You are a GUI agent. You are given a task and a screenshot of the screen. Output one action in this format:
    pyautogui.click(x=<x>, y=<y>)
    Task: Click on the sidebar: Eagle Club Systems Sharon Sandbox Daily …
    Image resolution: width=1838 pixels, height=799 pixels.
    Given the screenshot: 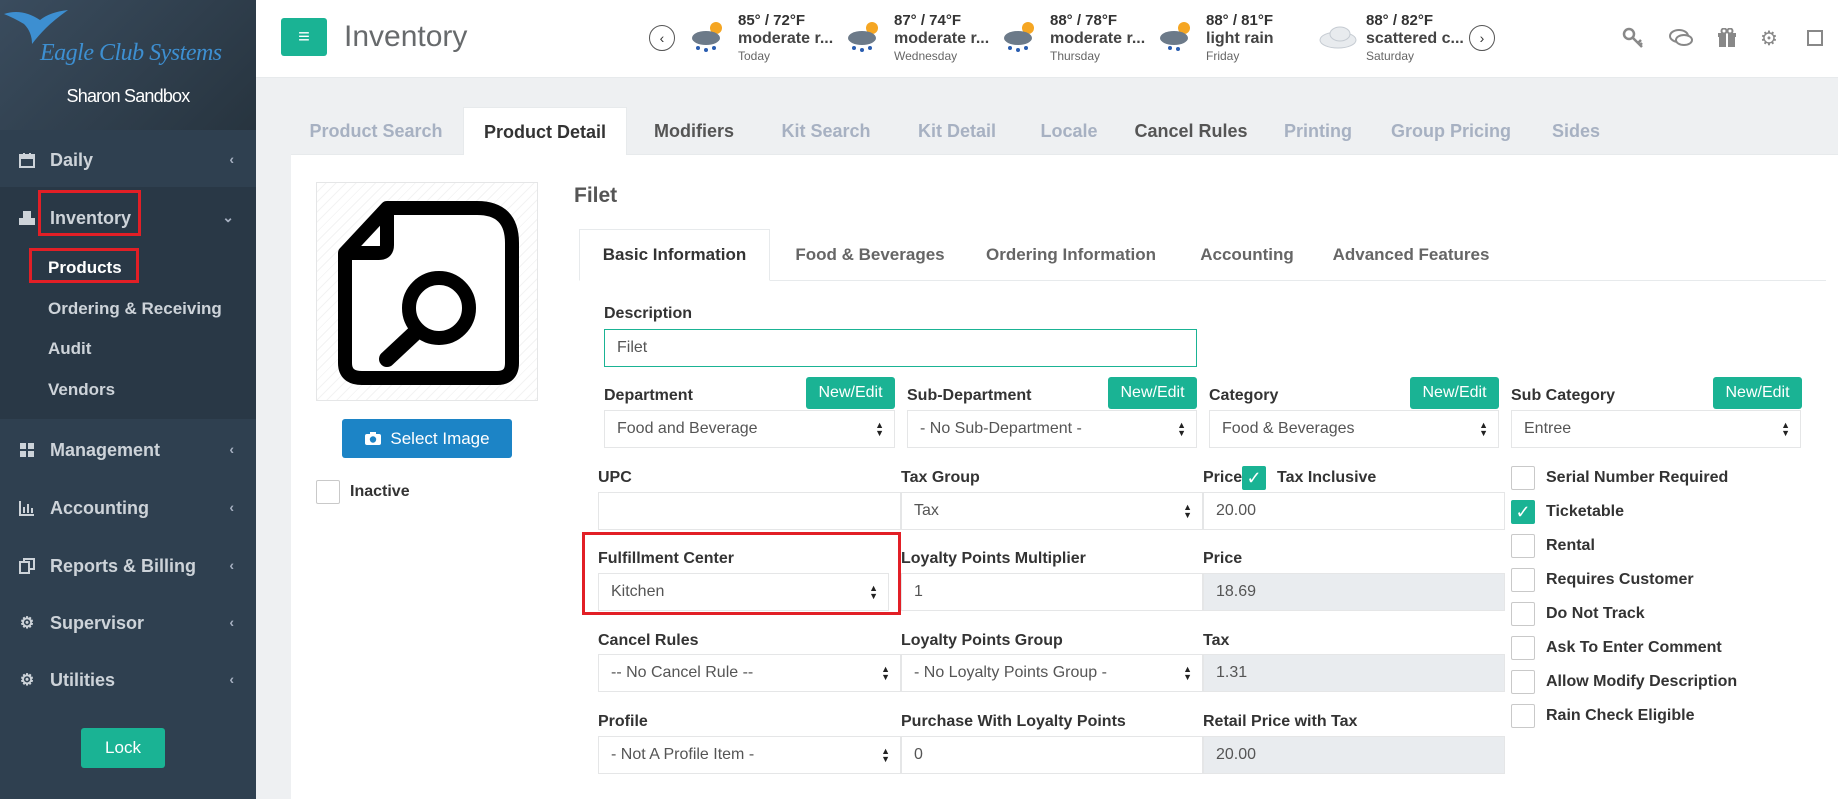 What is the action you would take?
    pyautogui.click(x=128, y=399)
    